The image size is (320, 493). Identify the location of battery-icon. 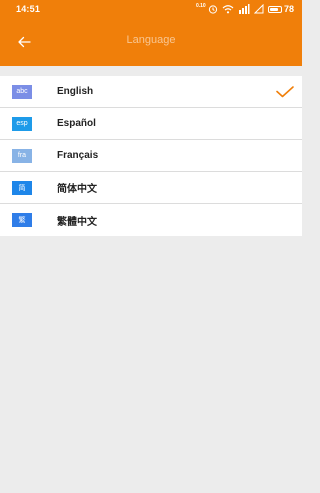
(274, 9).